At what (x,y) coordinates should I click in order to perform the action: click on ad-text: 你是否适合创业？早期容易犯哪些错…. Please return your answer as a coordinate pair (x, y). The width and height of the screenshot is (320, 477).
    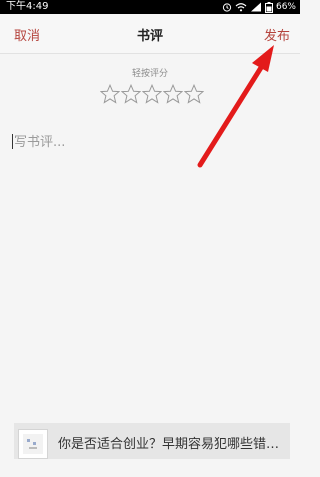
    Looking at the image, I should click on (169, 444).